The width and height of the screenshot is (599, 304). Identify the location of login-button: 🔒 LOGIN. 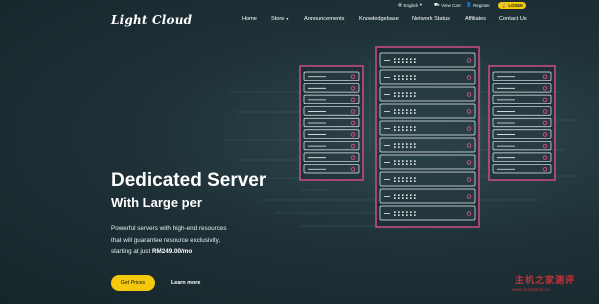
(512, 5).